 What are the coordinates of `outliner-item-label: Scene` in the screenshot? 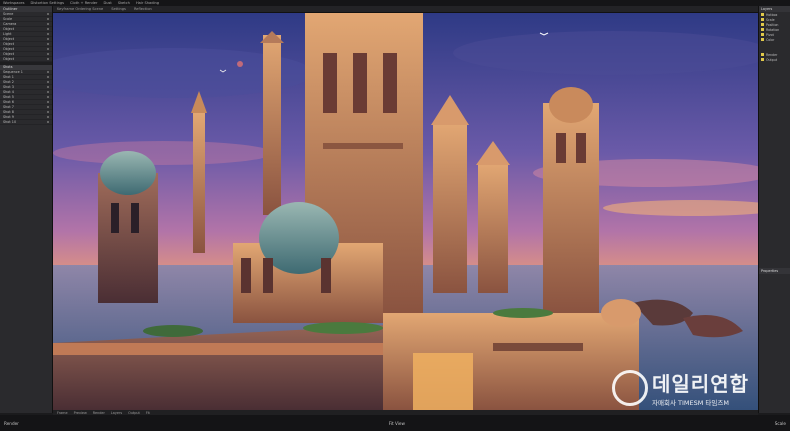 It's located at (8, 14).